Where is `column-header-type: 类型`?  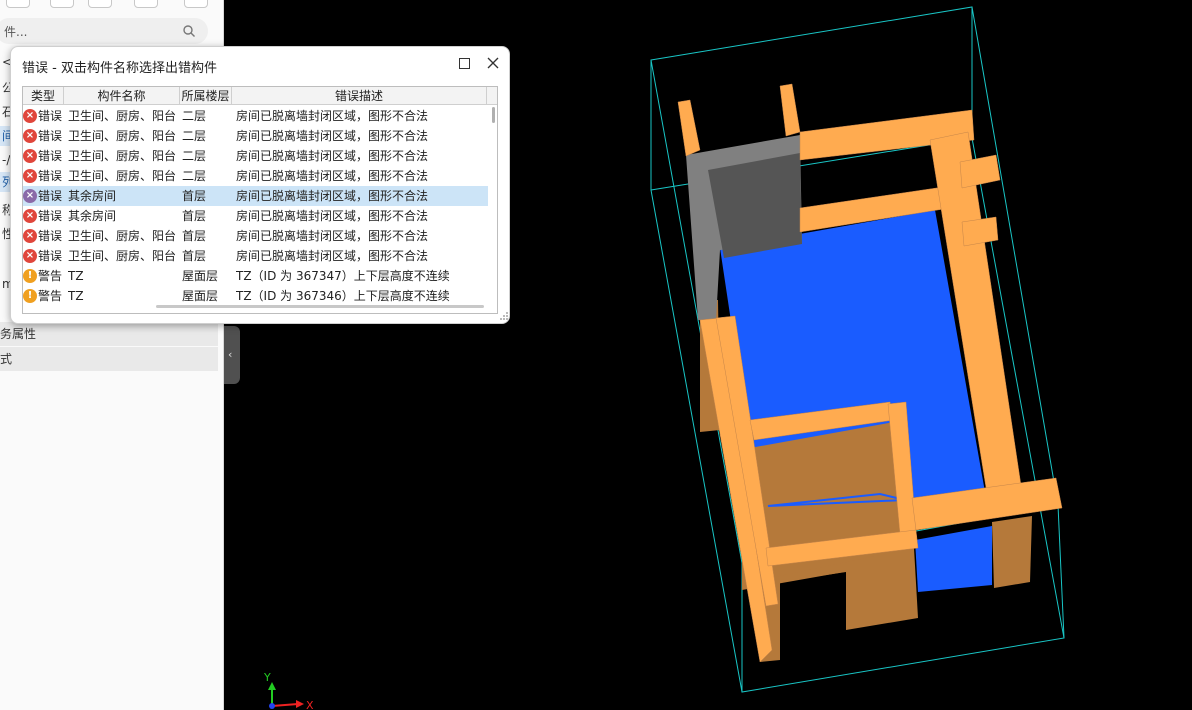 column-header-type: 类型 is located at coordinates (43, 96).